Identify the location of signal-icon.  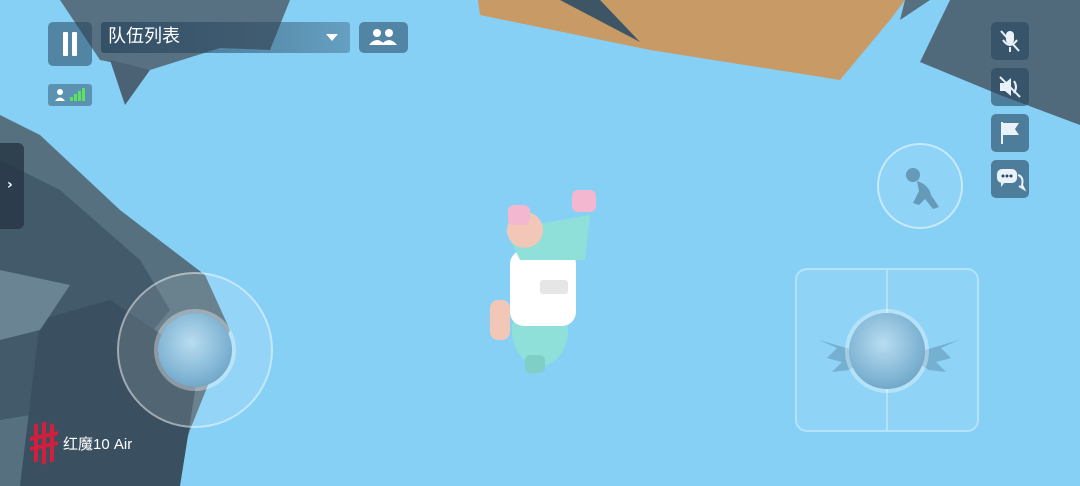
(70, 94).